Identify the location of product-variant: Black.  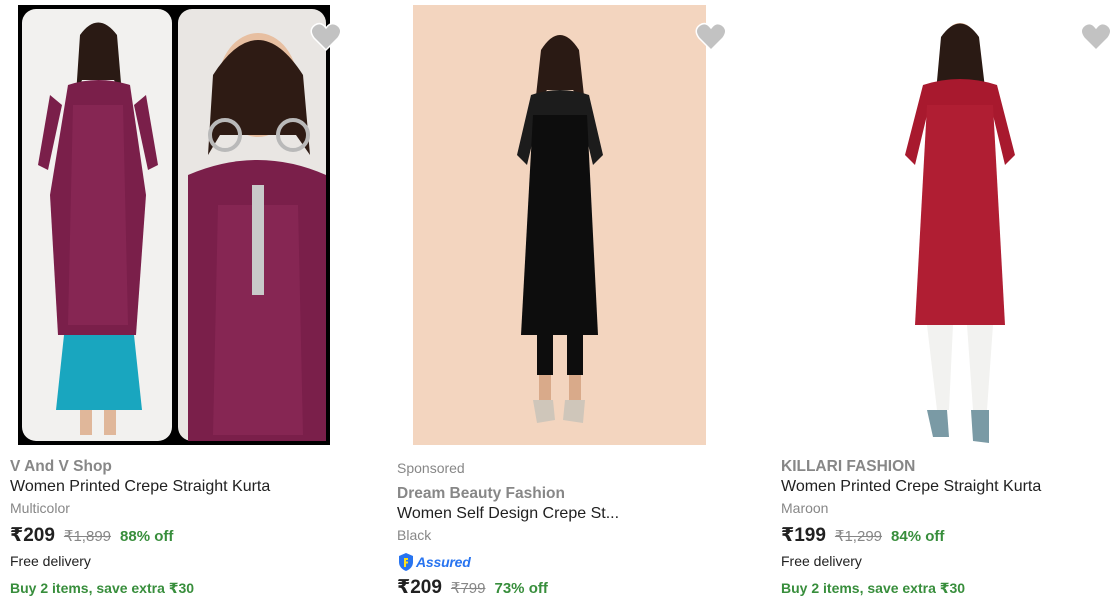
(414, 535).